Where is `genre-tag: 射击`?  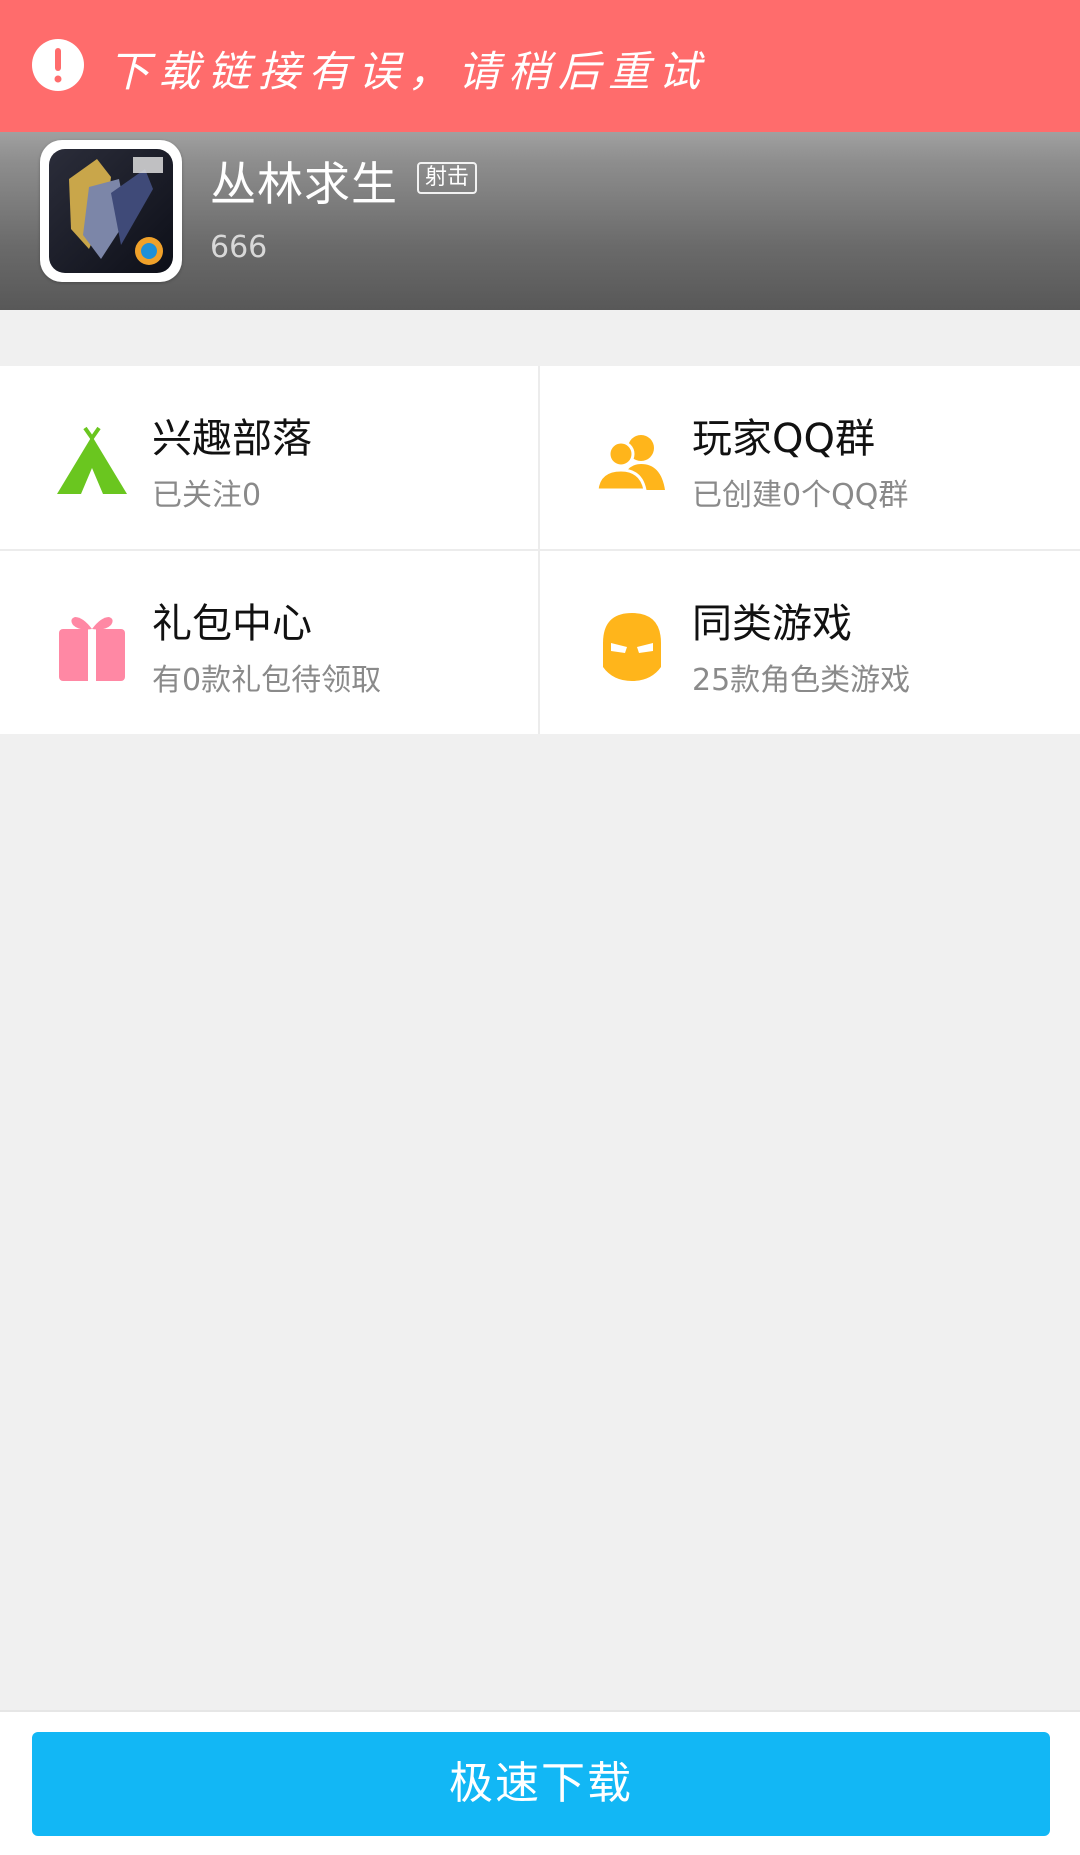 genre-tag: 射击 is located at coordinates (447, 178).